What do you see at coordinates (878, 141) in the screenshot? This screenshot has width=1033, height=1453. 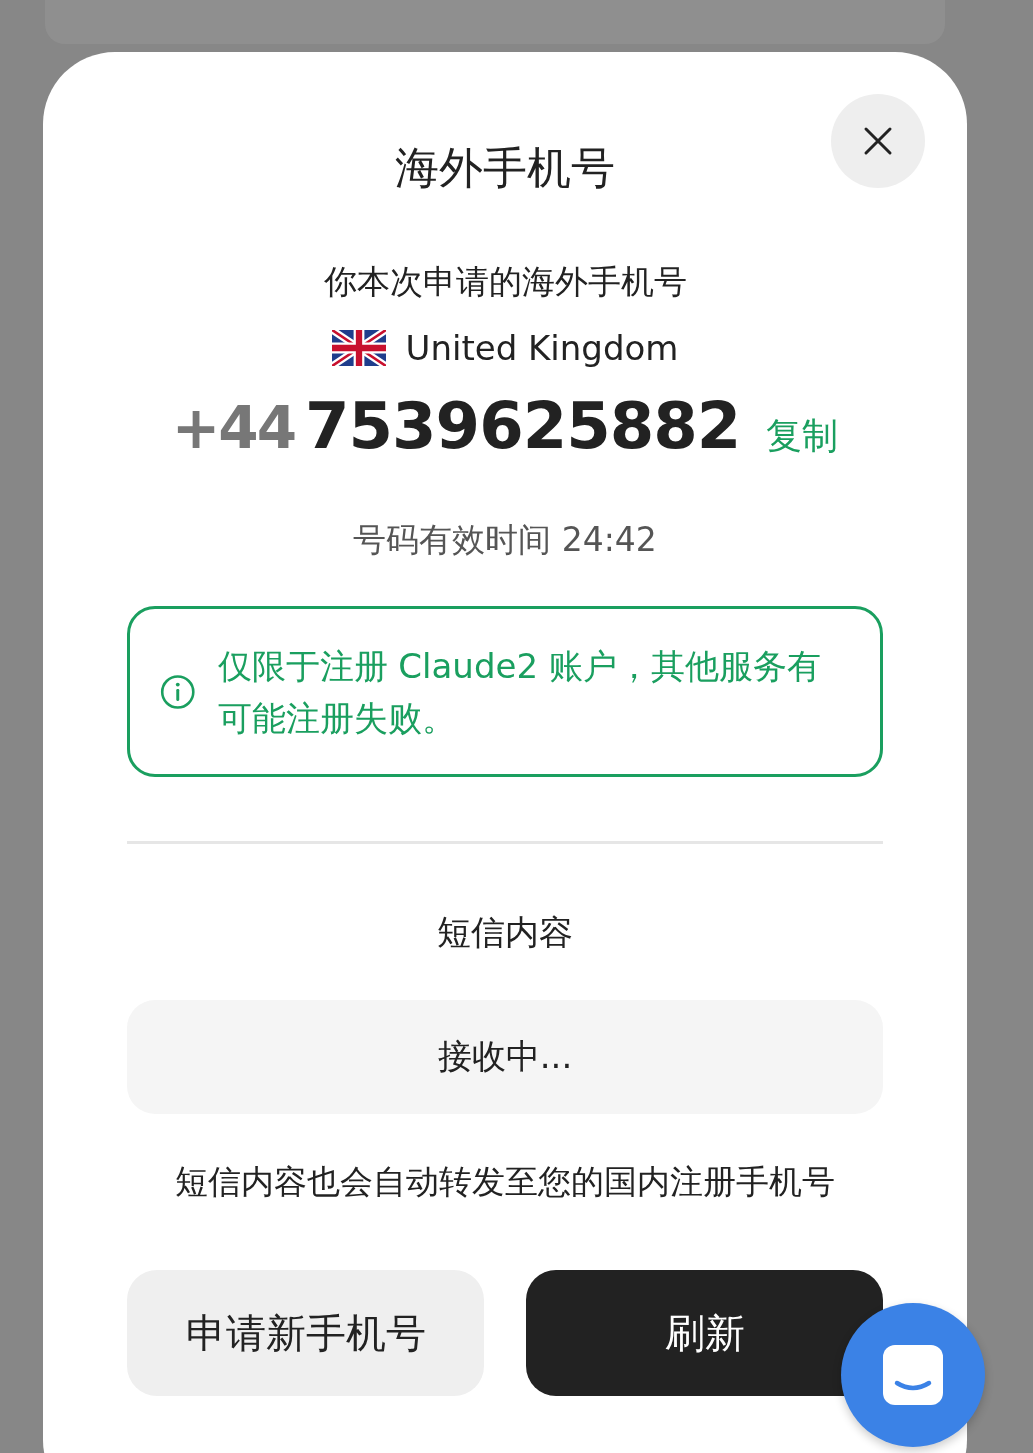 I see `close-icon` at bounding box center [878, 141].